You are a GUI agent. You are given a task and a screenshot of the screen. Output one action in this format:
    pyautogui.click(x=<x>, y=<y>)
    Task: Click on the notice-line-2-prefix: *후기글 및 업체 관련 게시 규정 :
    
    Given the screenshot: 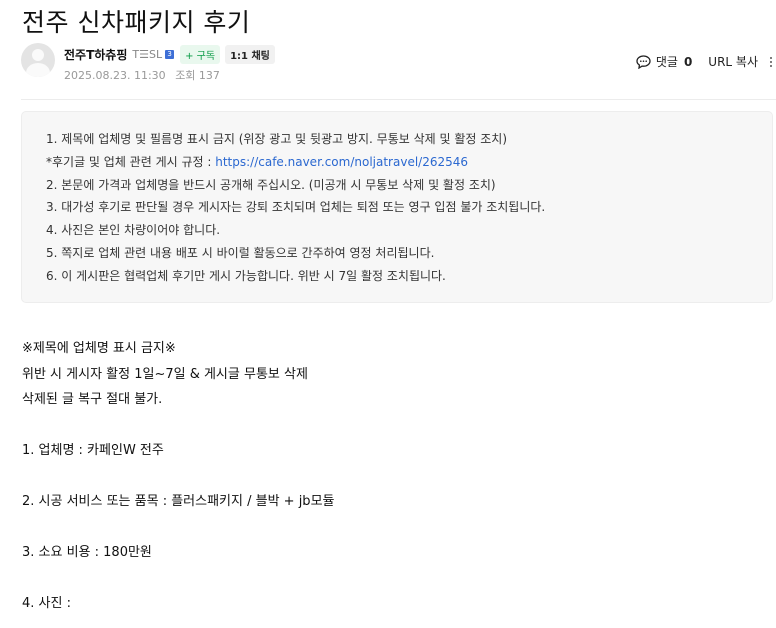 What is the action you would take?
    pyautogui.click(x=131, y=161)
    